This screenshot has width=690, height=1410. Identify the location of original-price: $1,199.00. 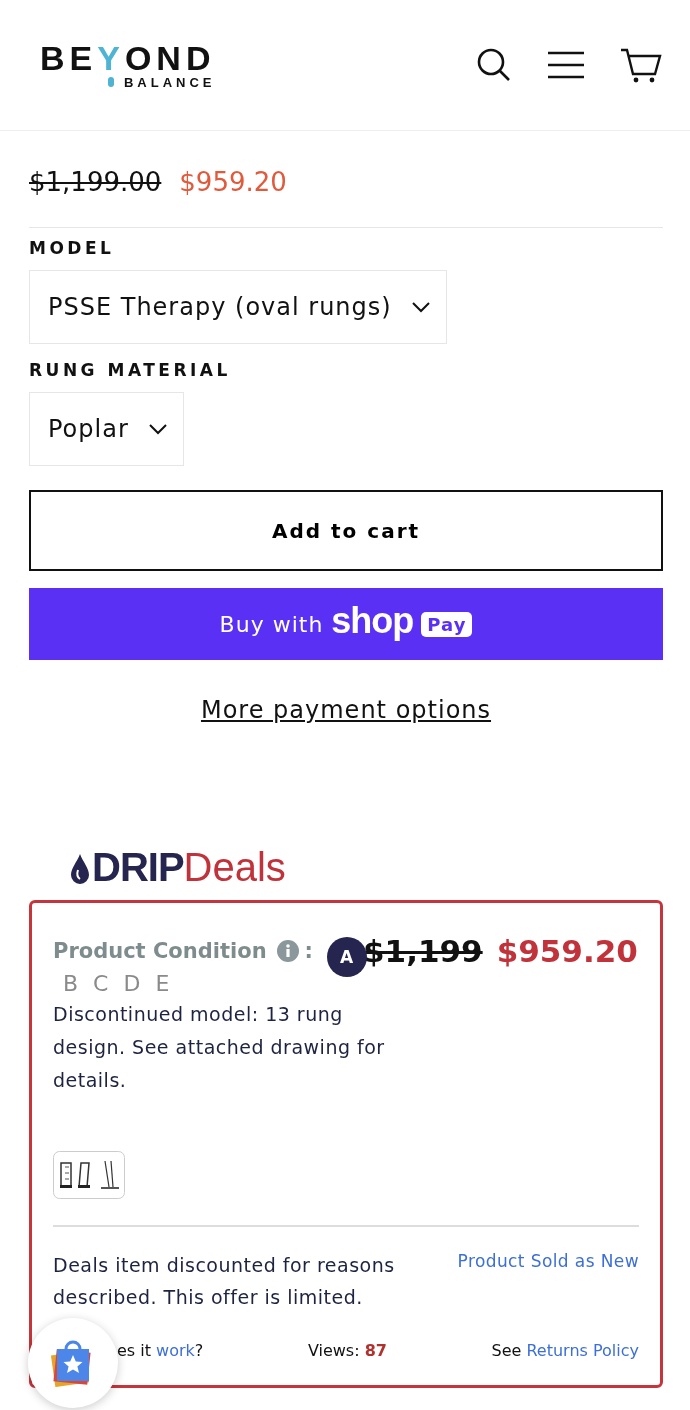
(95, 182).